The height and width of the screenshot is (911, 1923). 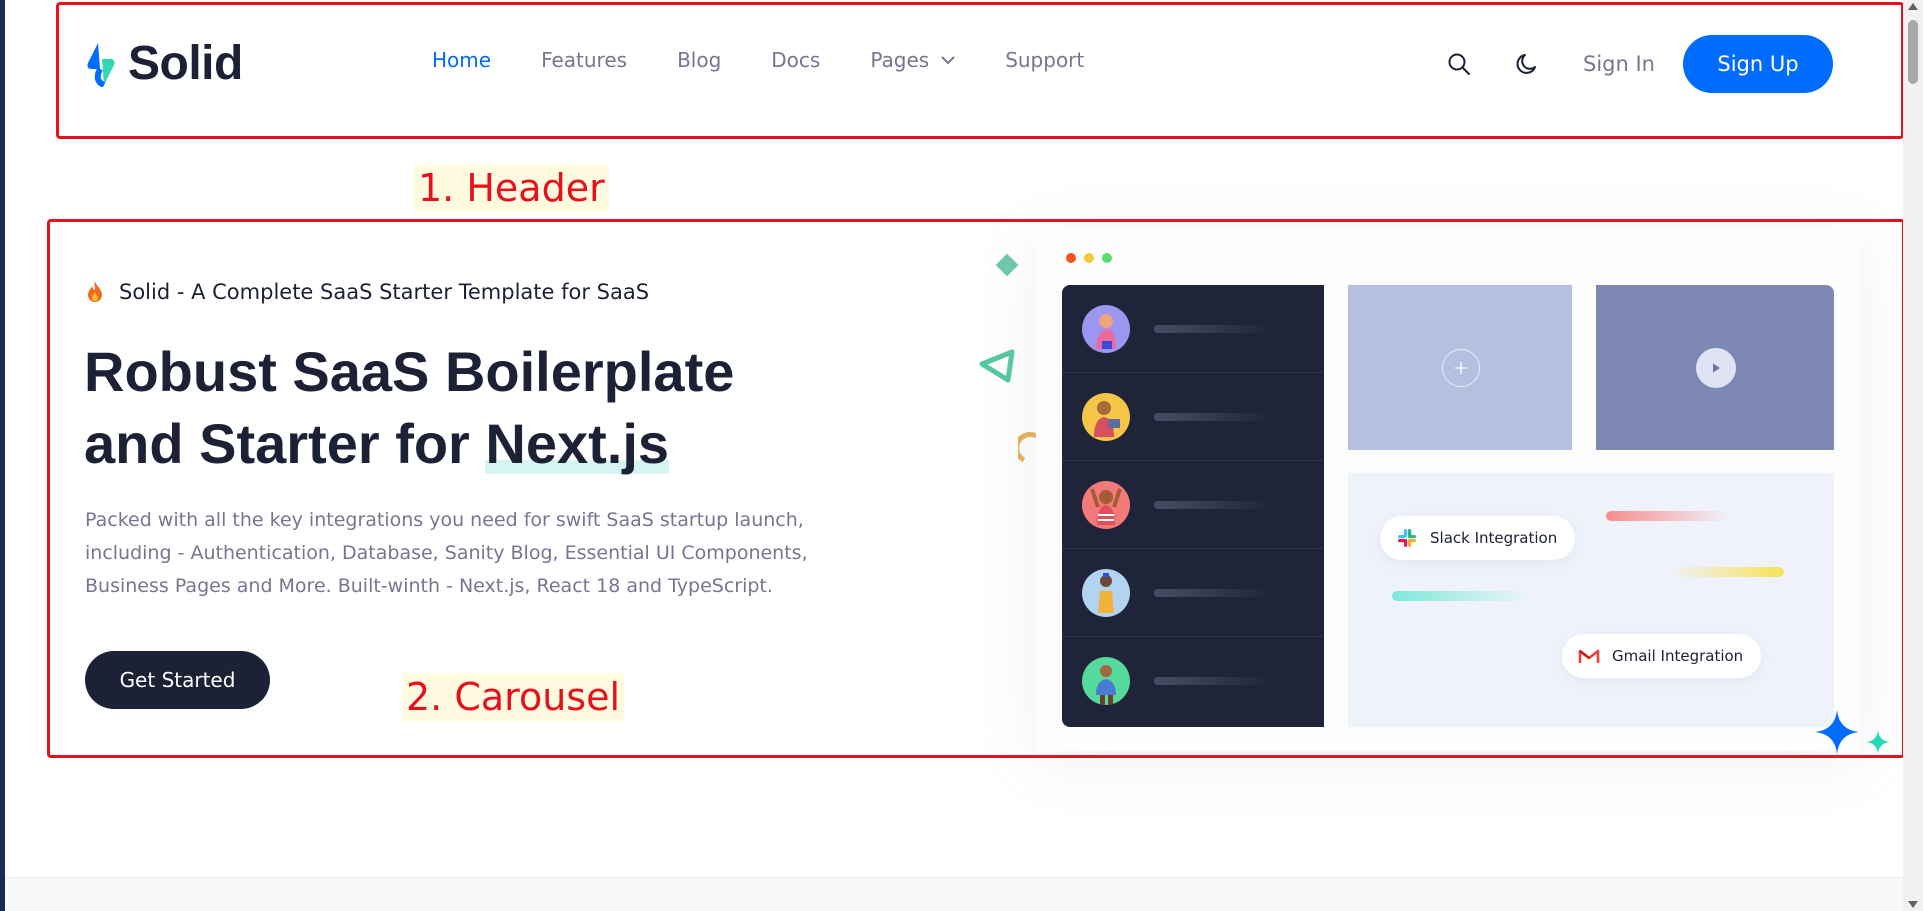 What do you see at coordinates (1107, 258) in the screenshot?
I see `window-maximize-dot` at bounding box center [1107, 258].